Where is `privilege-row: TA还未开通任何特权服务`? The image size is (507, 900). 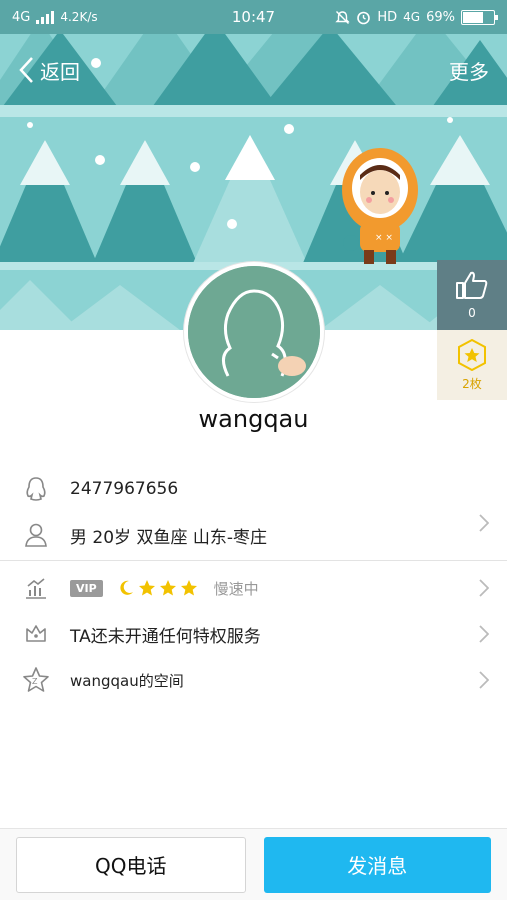
privilege-row: TA还未开通任何特权服务 is located at coordinates (253, 634).